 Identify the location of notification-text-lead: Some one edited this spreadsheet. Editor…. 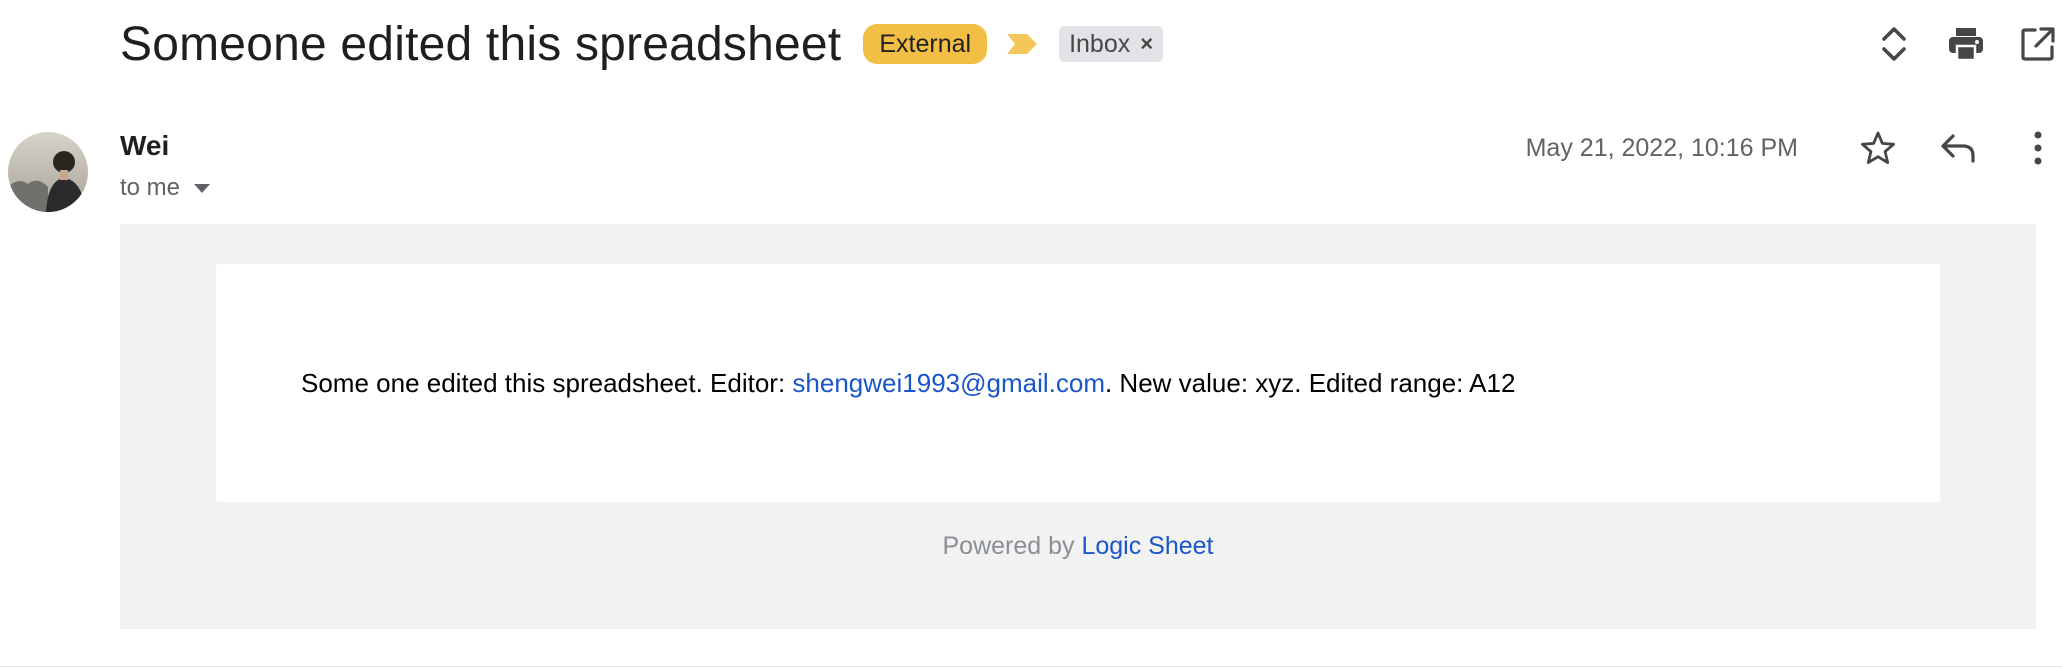
(547, 383).